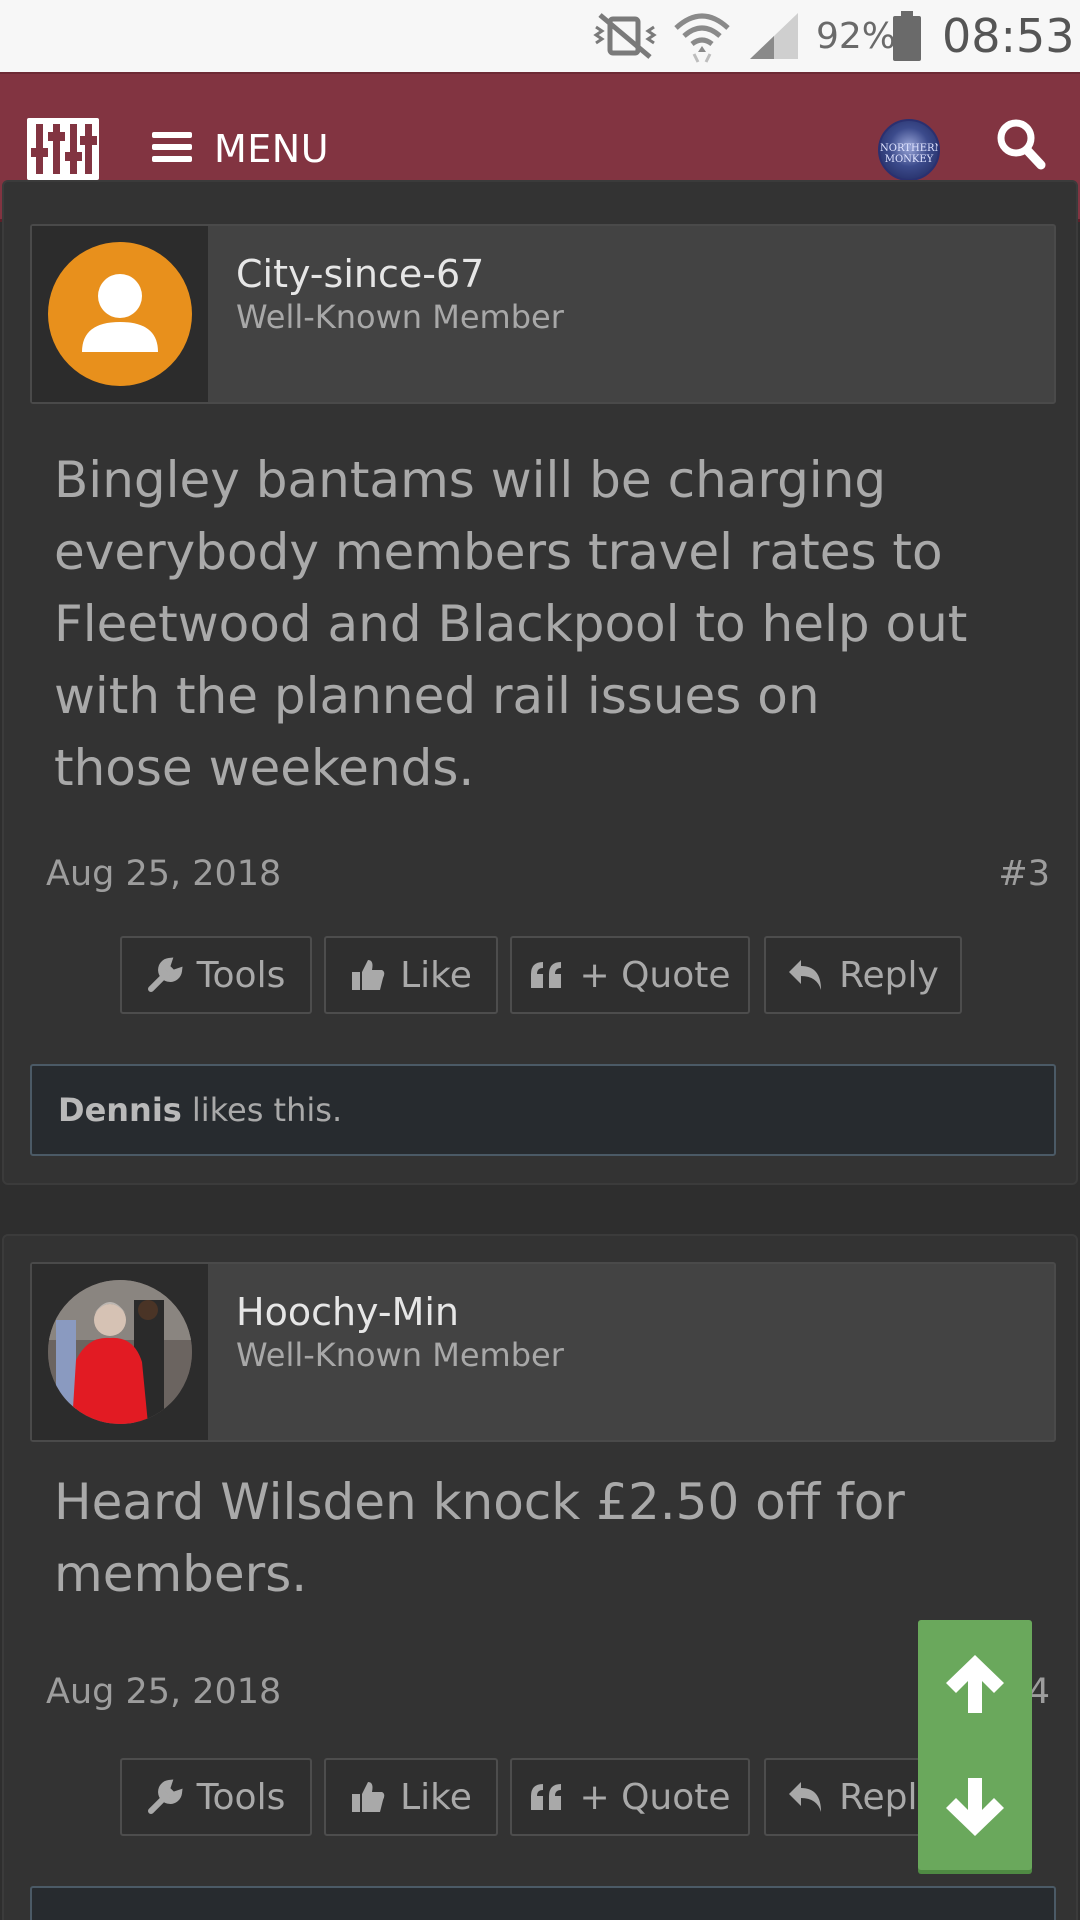 The image size is (1080, 1920). What do you see at coordinates (910, 154) in the screenshot?
I see `avatar-text: NORTHERN MONKEY` at bounding box center [910, 154].